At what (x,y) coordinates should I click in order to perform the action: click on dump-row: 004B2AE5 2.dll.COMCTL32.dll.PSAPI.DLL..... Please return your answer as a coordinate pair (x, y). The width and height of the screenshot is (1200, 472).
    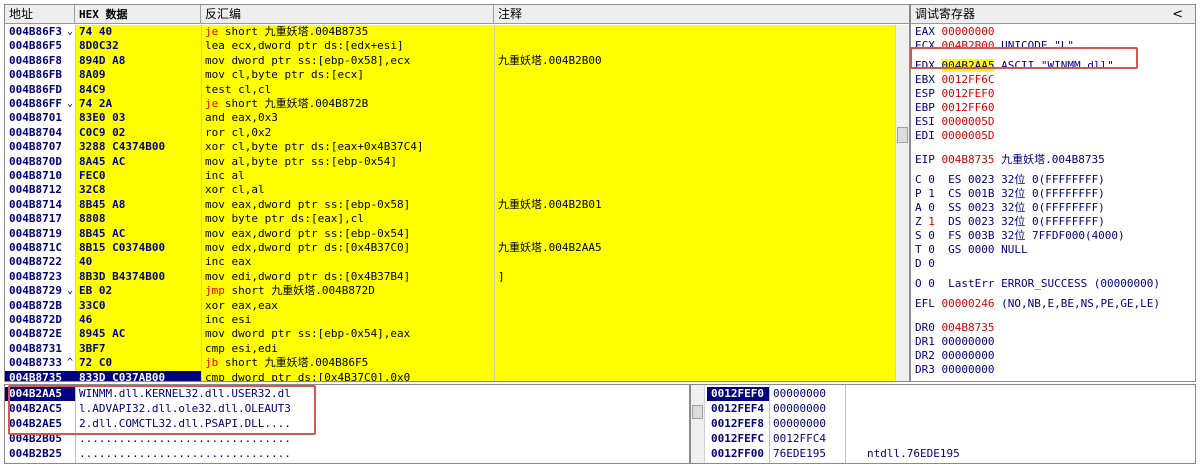
    Looking at the image, I should click on (347, 424).